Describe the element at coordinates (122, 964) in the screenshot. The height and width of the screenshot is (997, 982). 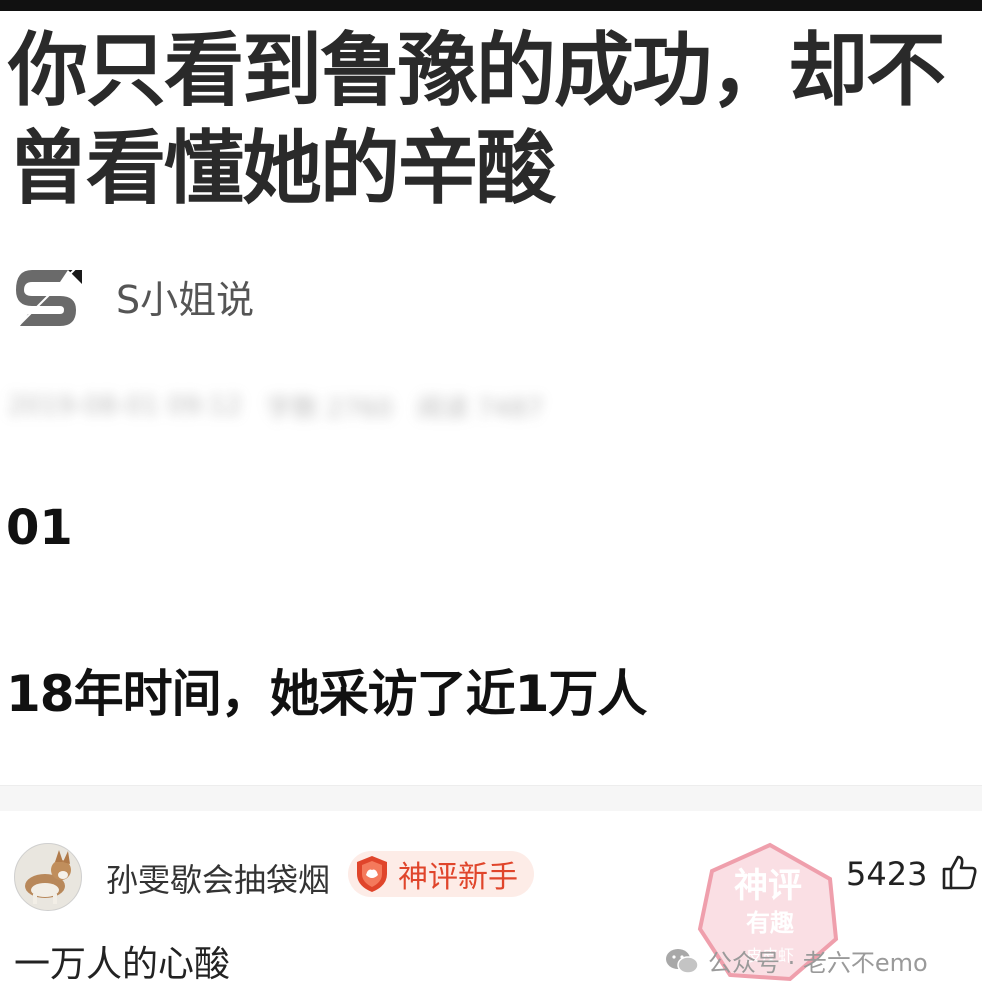
I see `comment-text: 一万人的心酸` at that location.